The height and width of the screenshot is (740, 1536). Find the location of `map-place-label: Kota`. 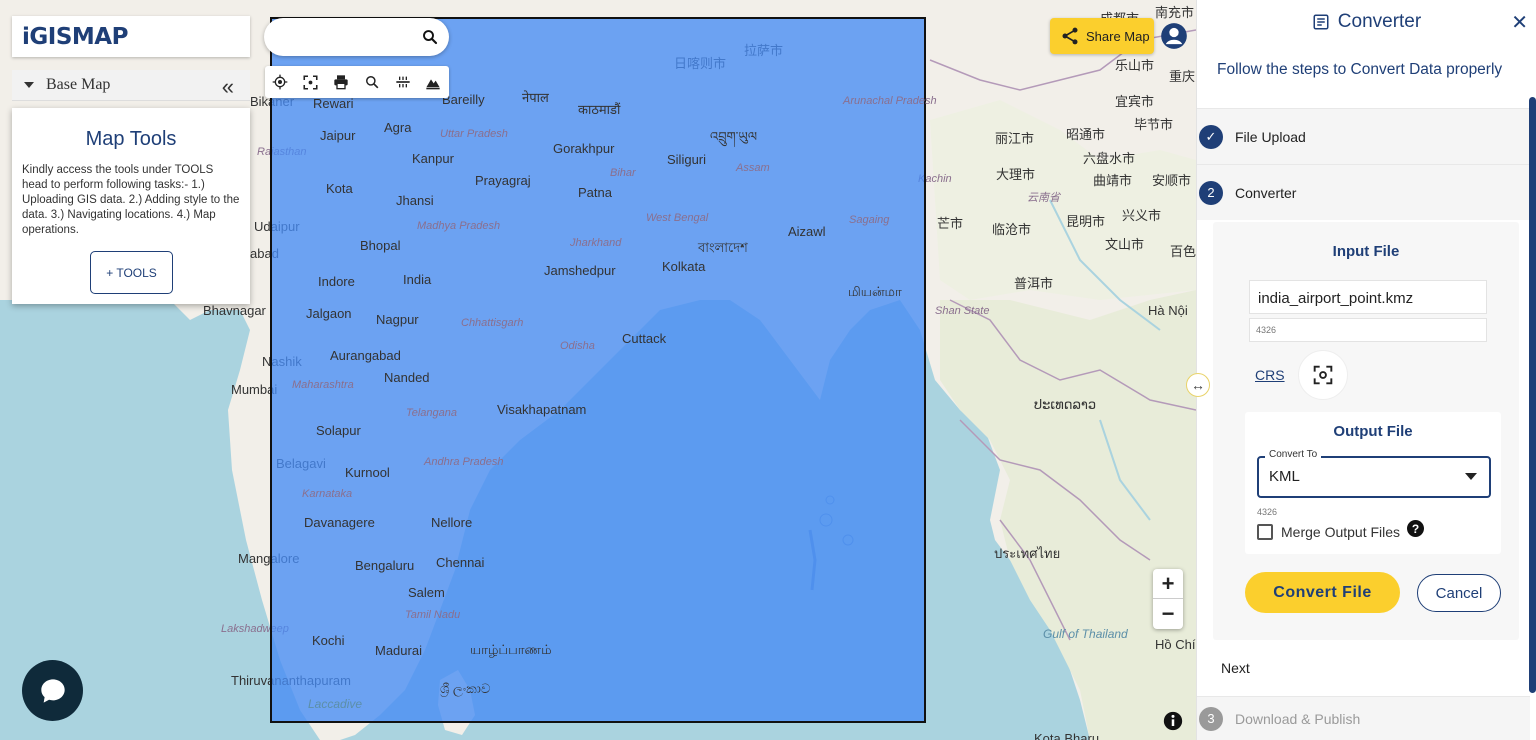

map-place-label: Kota is located at coordinates (339, 188).